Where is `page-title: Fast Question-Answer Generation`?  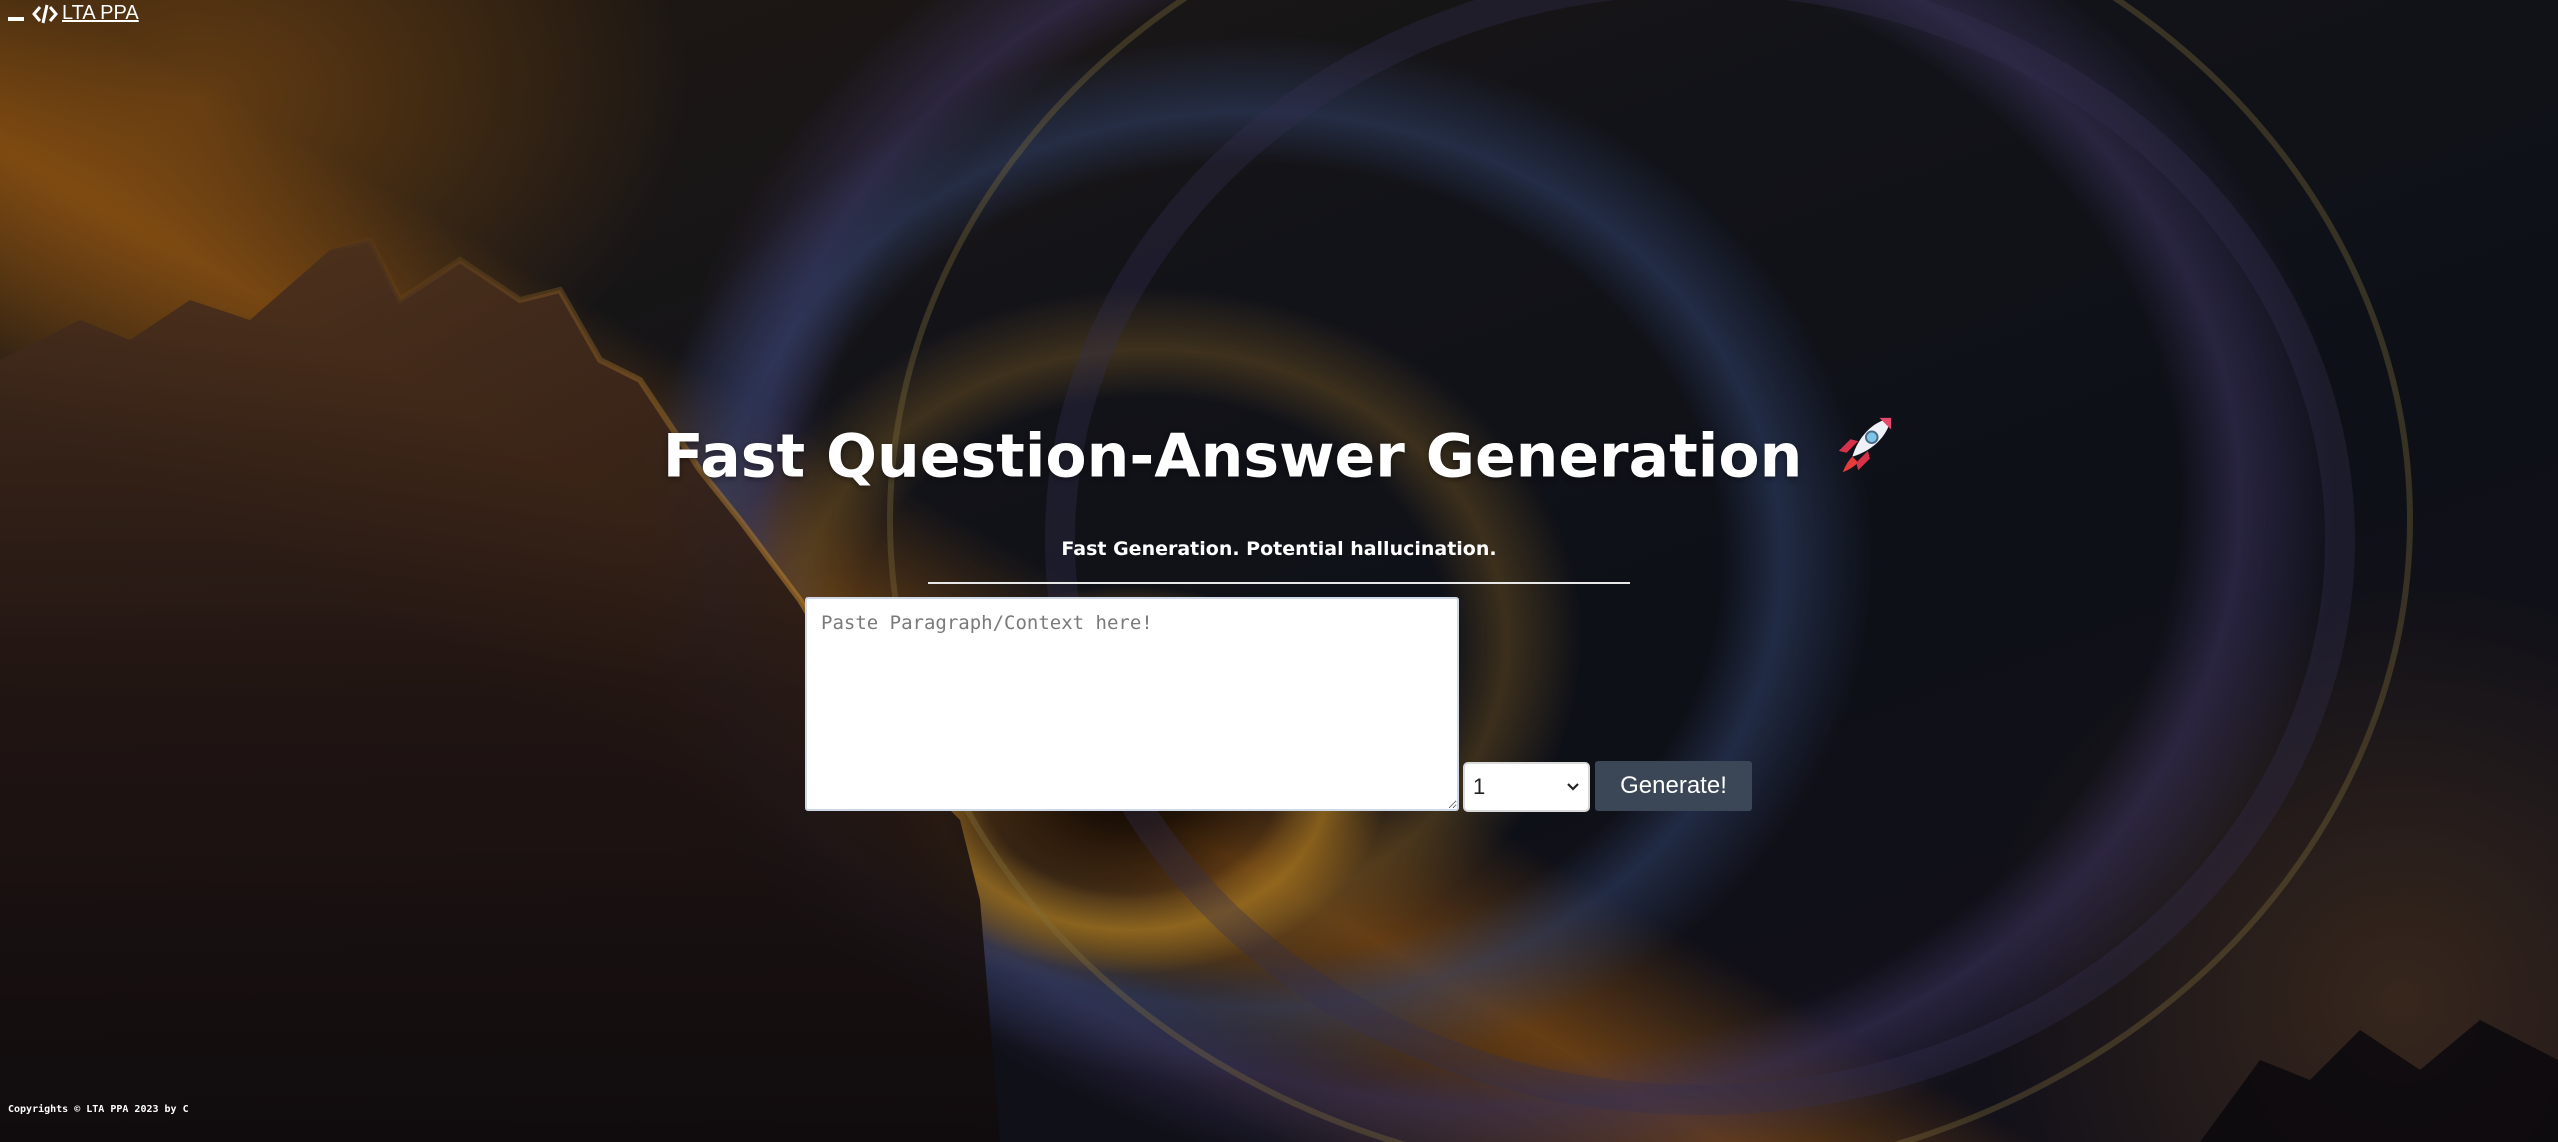 page-title: Fast Question-Answer Generation is located at coordinates (1279, 454).